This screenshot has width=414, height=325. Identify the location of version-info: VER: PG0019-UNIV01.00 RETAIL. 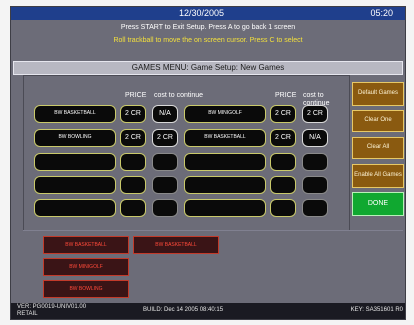
(51, 311).